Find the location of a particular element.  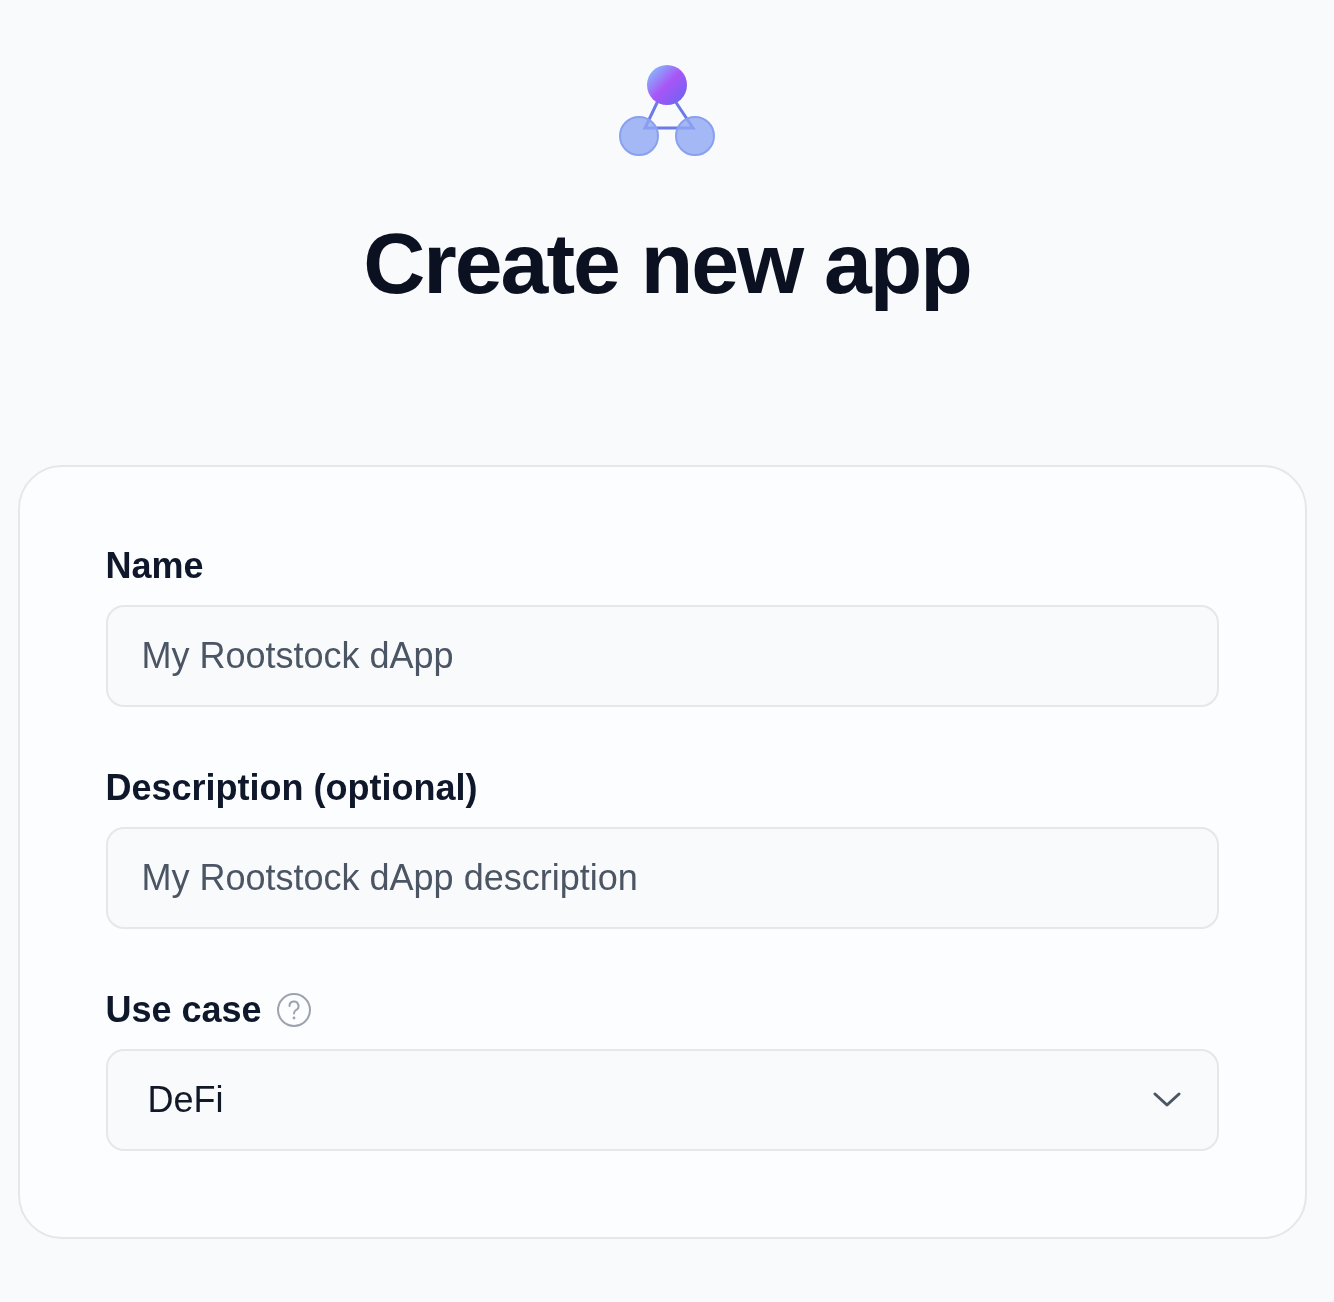

help-icon is located at coordinates (293, 1010).